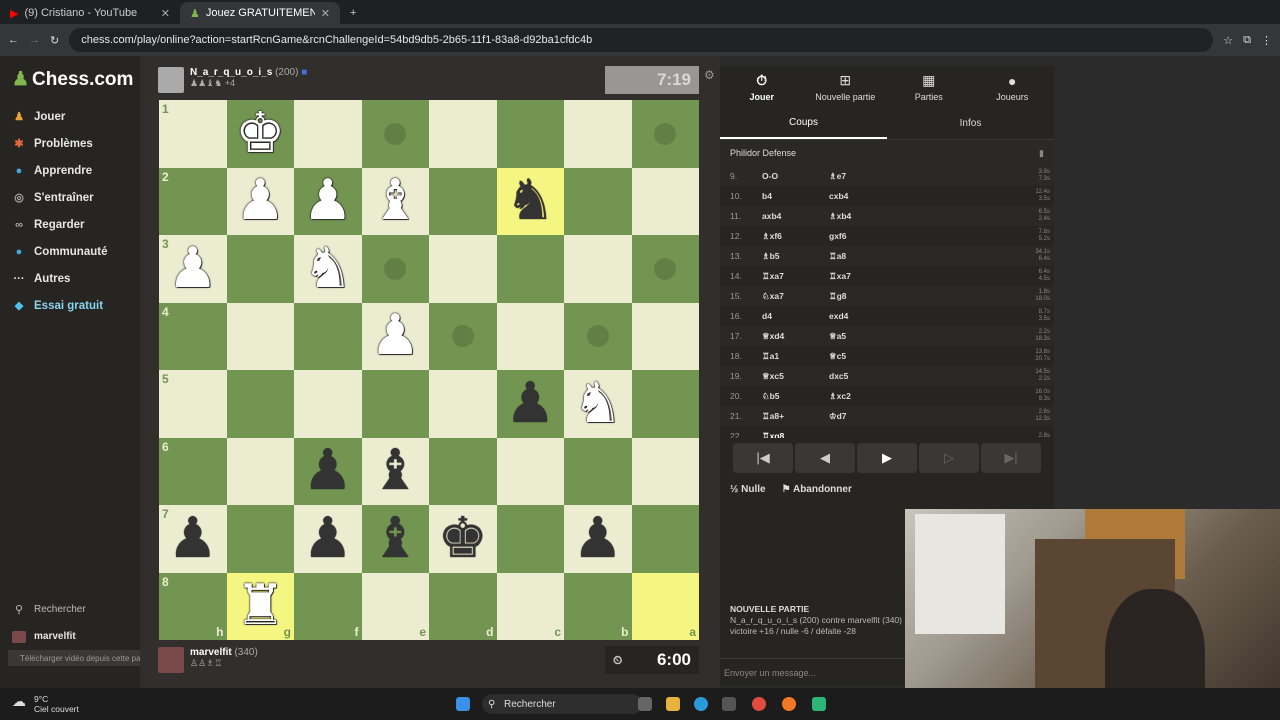 This screenshot has height=720, width=1280. Describe the element at coordinates (1013, 87) in the screenshot. I see `tab-joueurs: ● Joueurs` at that location.